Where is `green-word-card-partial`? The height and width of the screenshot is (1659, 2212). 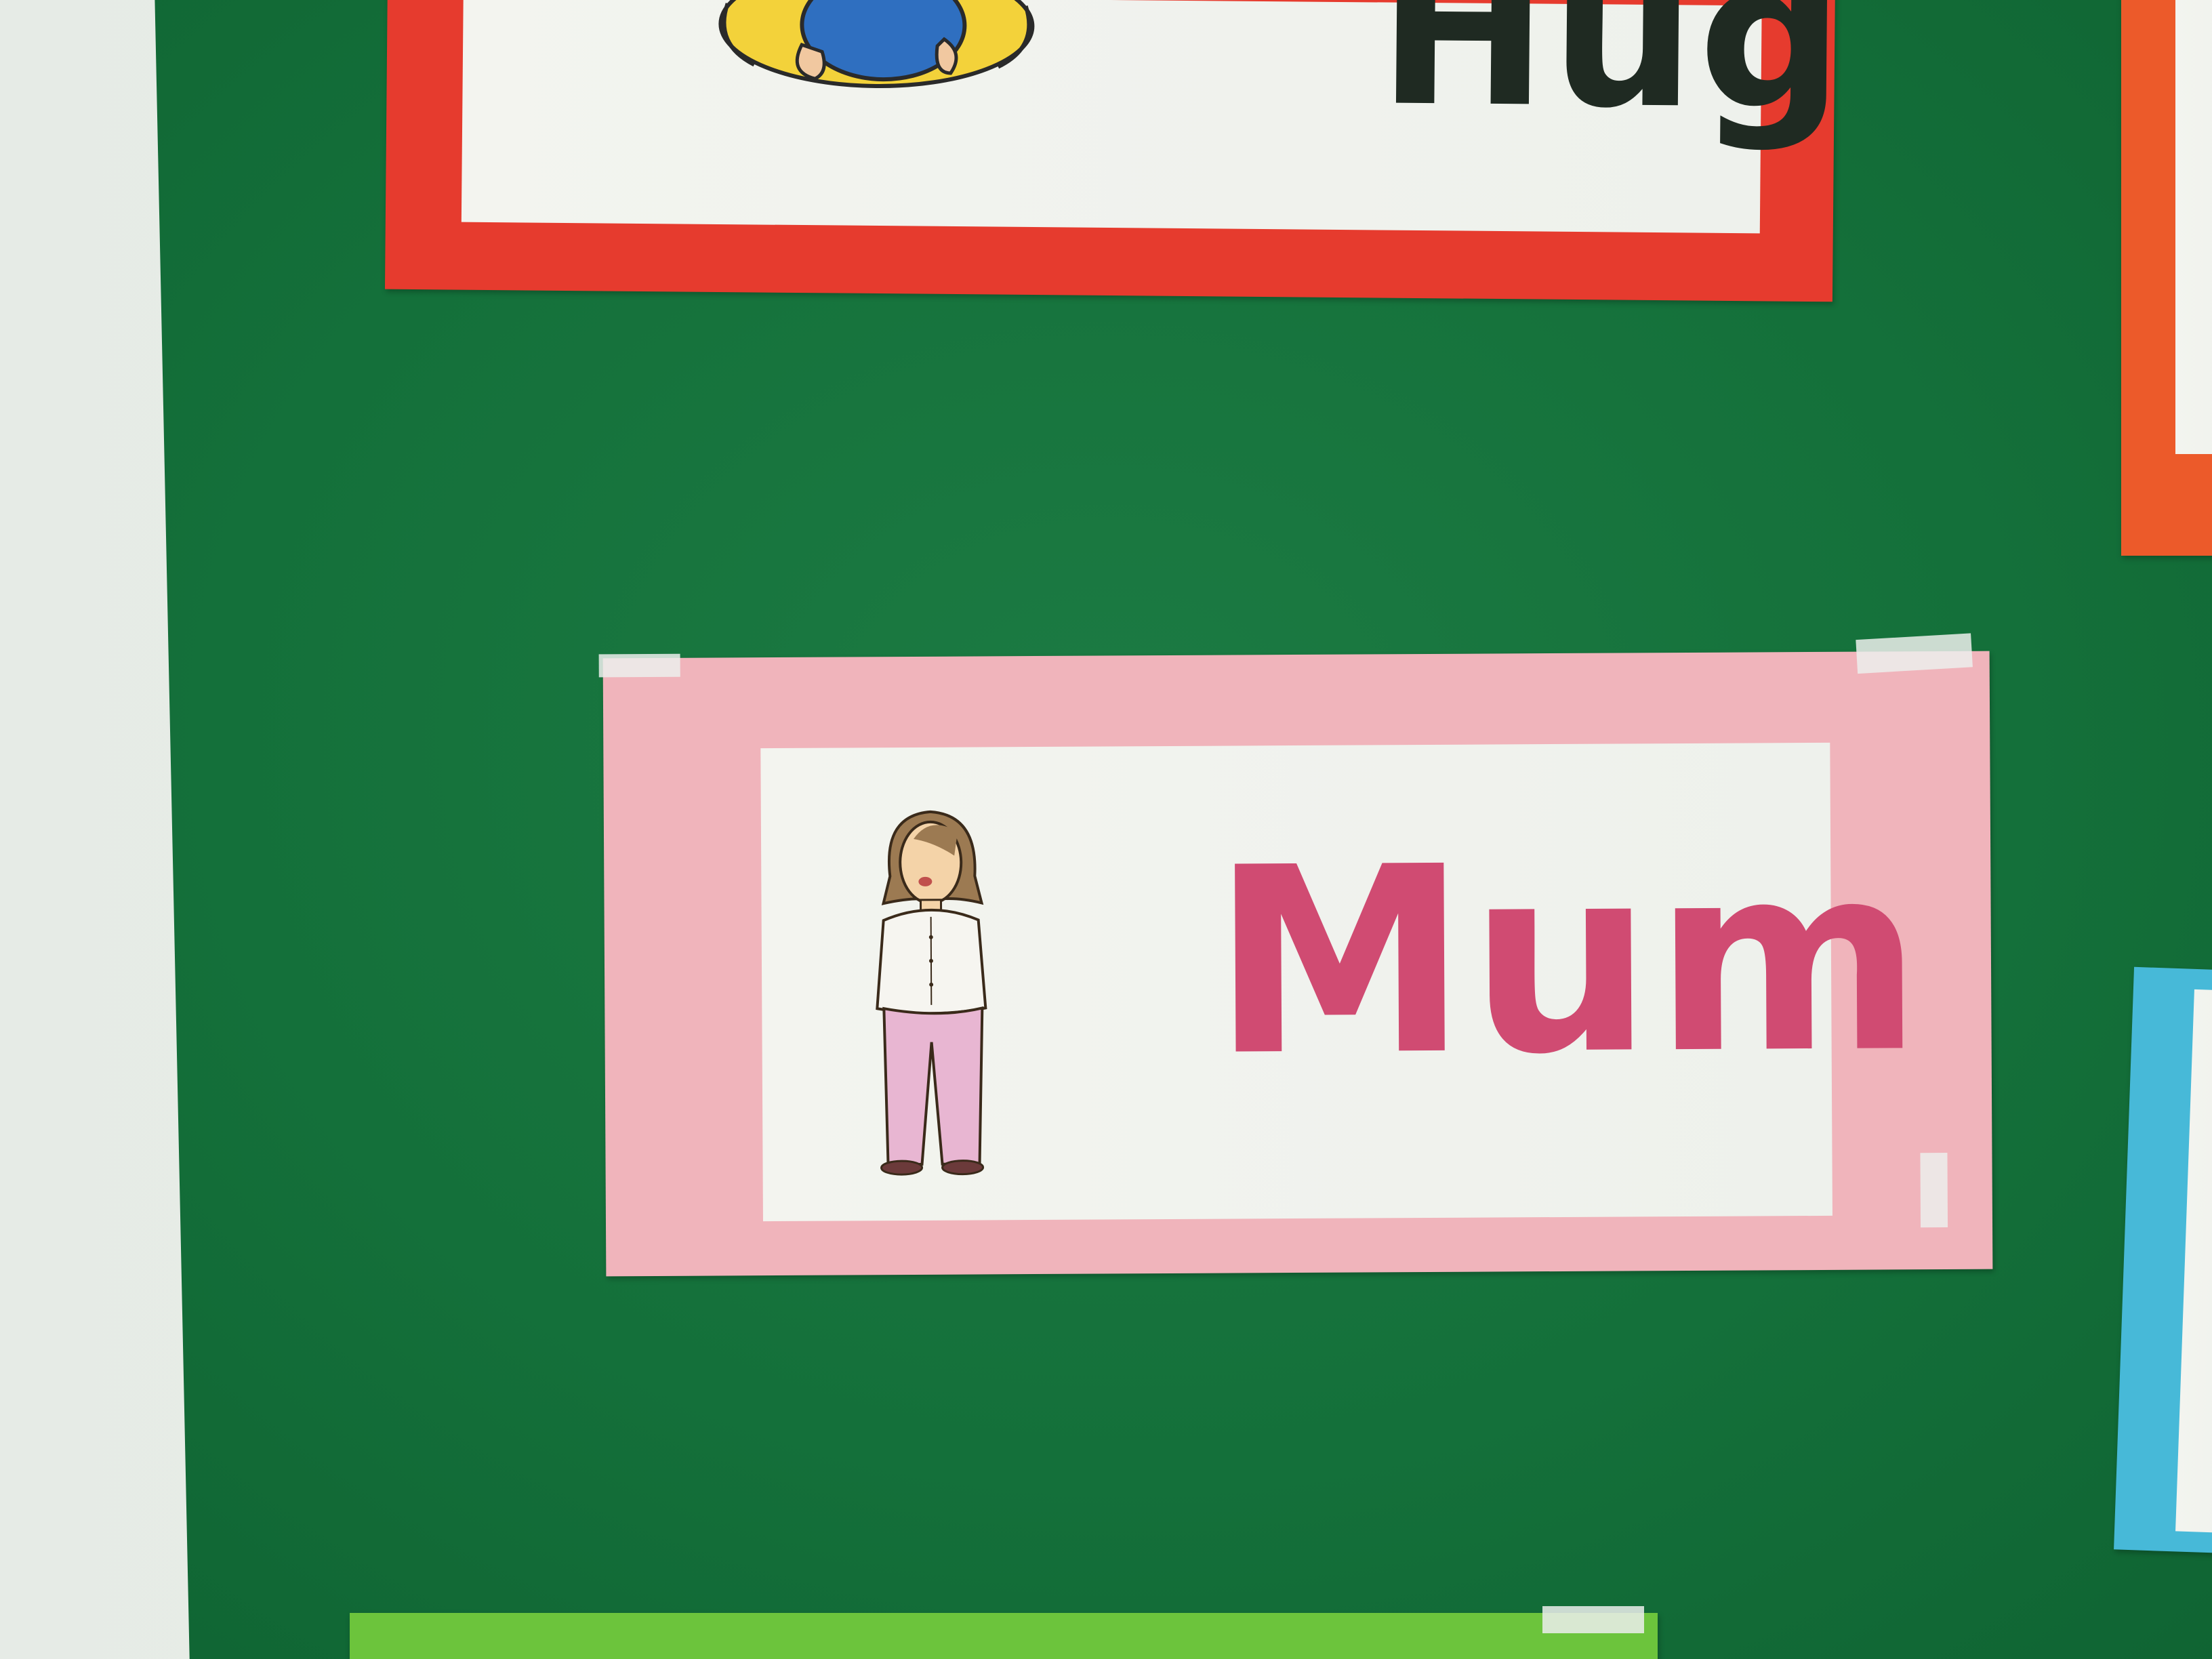
green-word-card-partial is located at coordinates (1004, 1633).